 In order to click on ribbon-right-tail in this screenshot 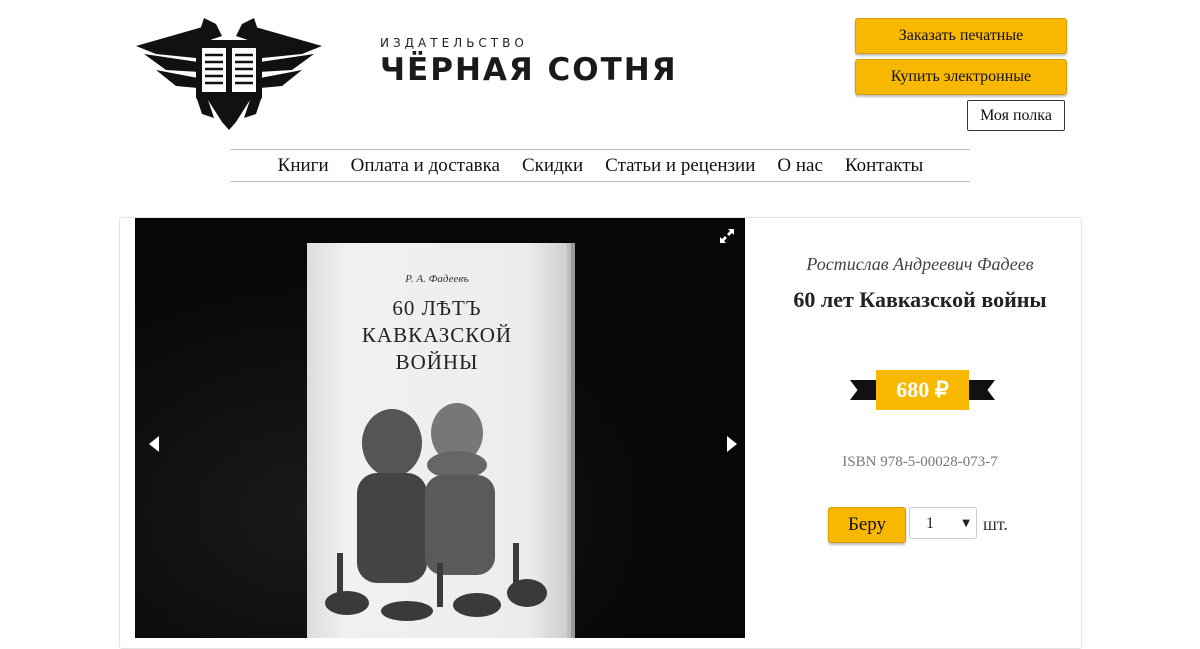, I will do `click(980, 390)`.